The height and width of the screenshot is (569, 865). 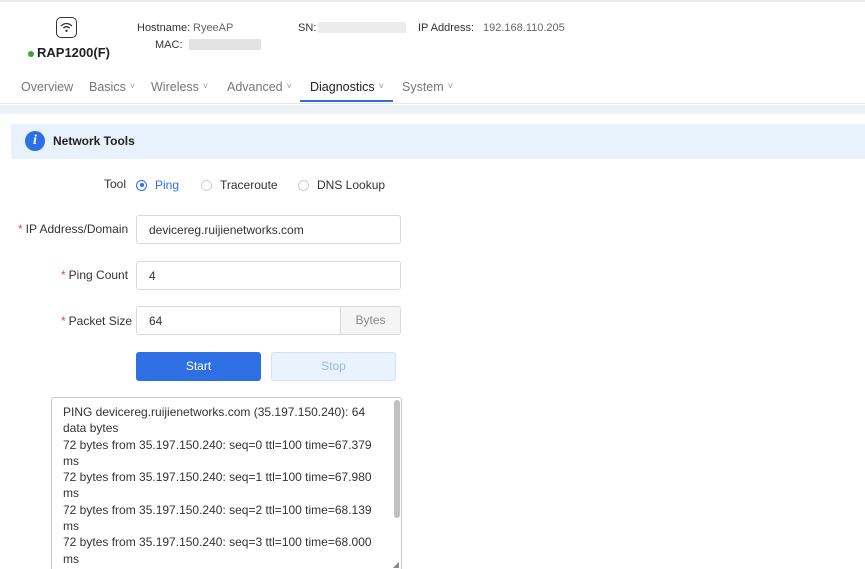 I want to click on ip-domain-label: * IP Address/Domain, so click(x=73, y=229).